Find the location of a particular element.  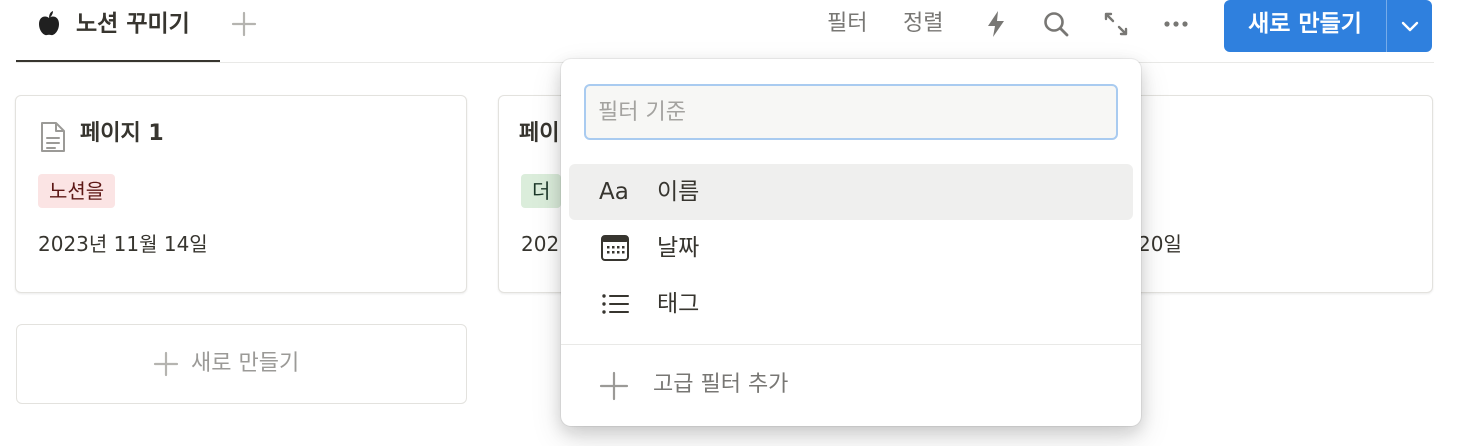

lightning-icon is located at coordinates (996, 24).